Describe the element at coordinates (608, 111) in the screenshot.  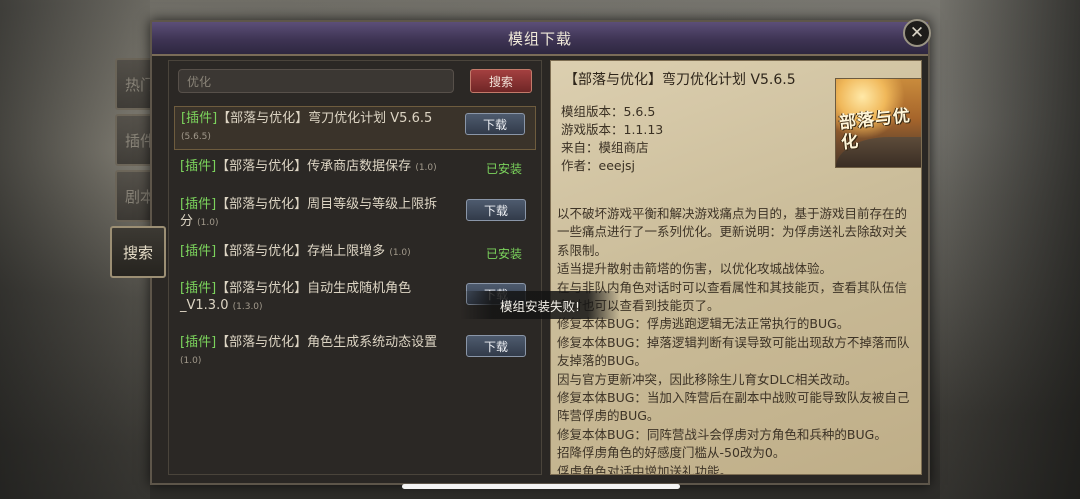
I see `meta-mod-version: 模组版本：5.6.5` at that location.